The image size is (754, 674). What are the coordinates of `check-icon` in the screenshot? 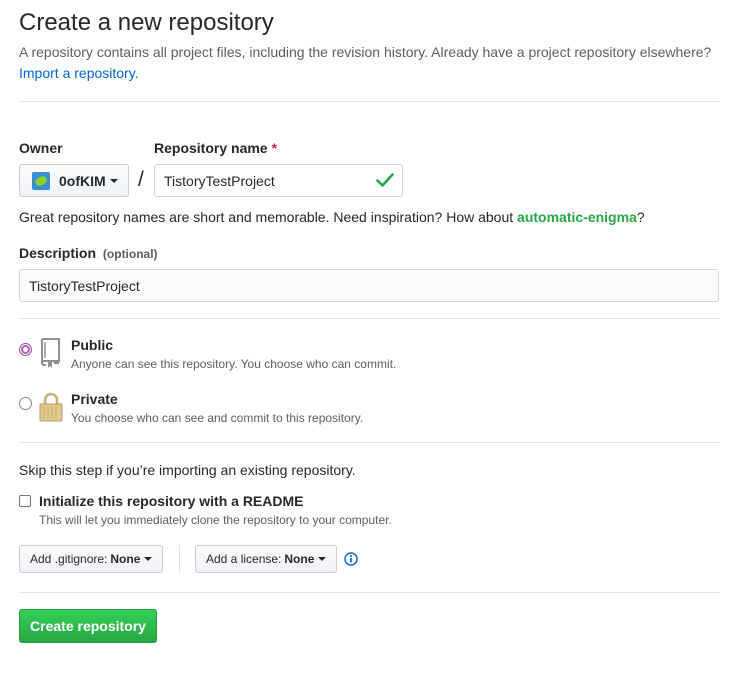 It's located at (385, 180).